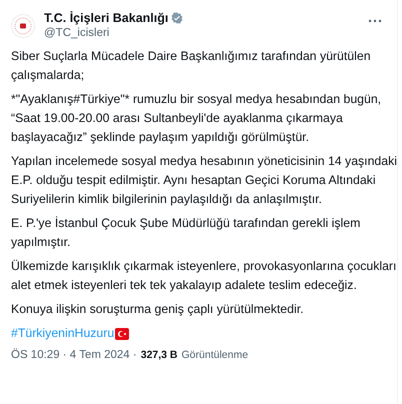 This screenshot has height=404, width=402. What do you see at coordinates (196, 118) in the screenshot?
I see `tweet-paragraph: *"Ayaklanış#Türkiye"* rumuzlu bir sosyal medya hesabından bugün, “Saat 19.00-20.00 arası Sultanbeyli'de ayaklanma çıkarmaya başlayacağız” şeklinde paylaşım yapıldığı görülmüştür.` at bounding box center [196, 118].